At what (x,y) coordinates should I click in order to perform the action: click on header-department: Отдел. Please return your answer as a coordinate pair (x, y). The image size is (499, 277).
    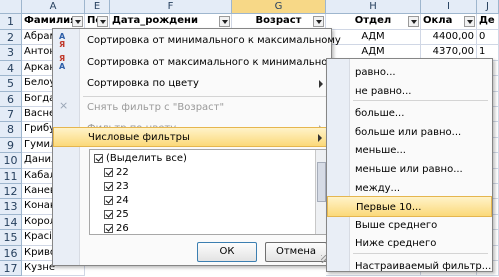
    Looking at the image, I should click on (373, 22).